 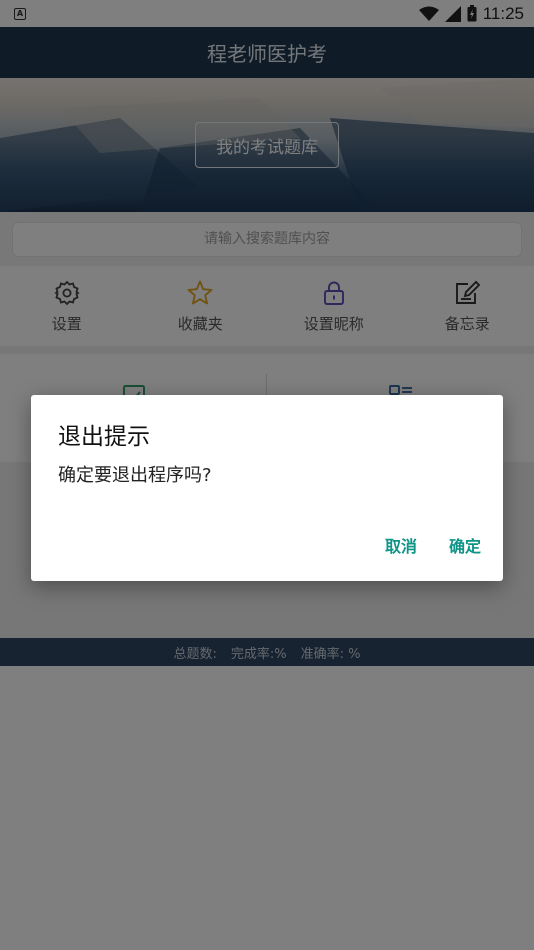 I want to click on dialog-title: 退出提示, so click(x=104, y=437).